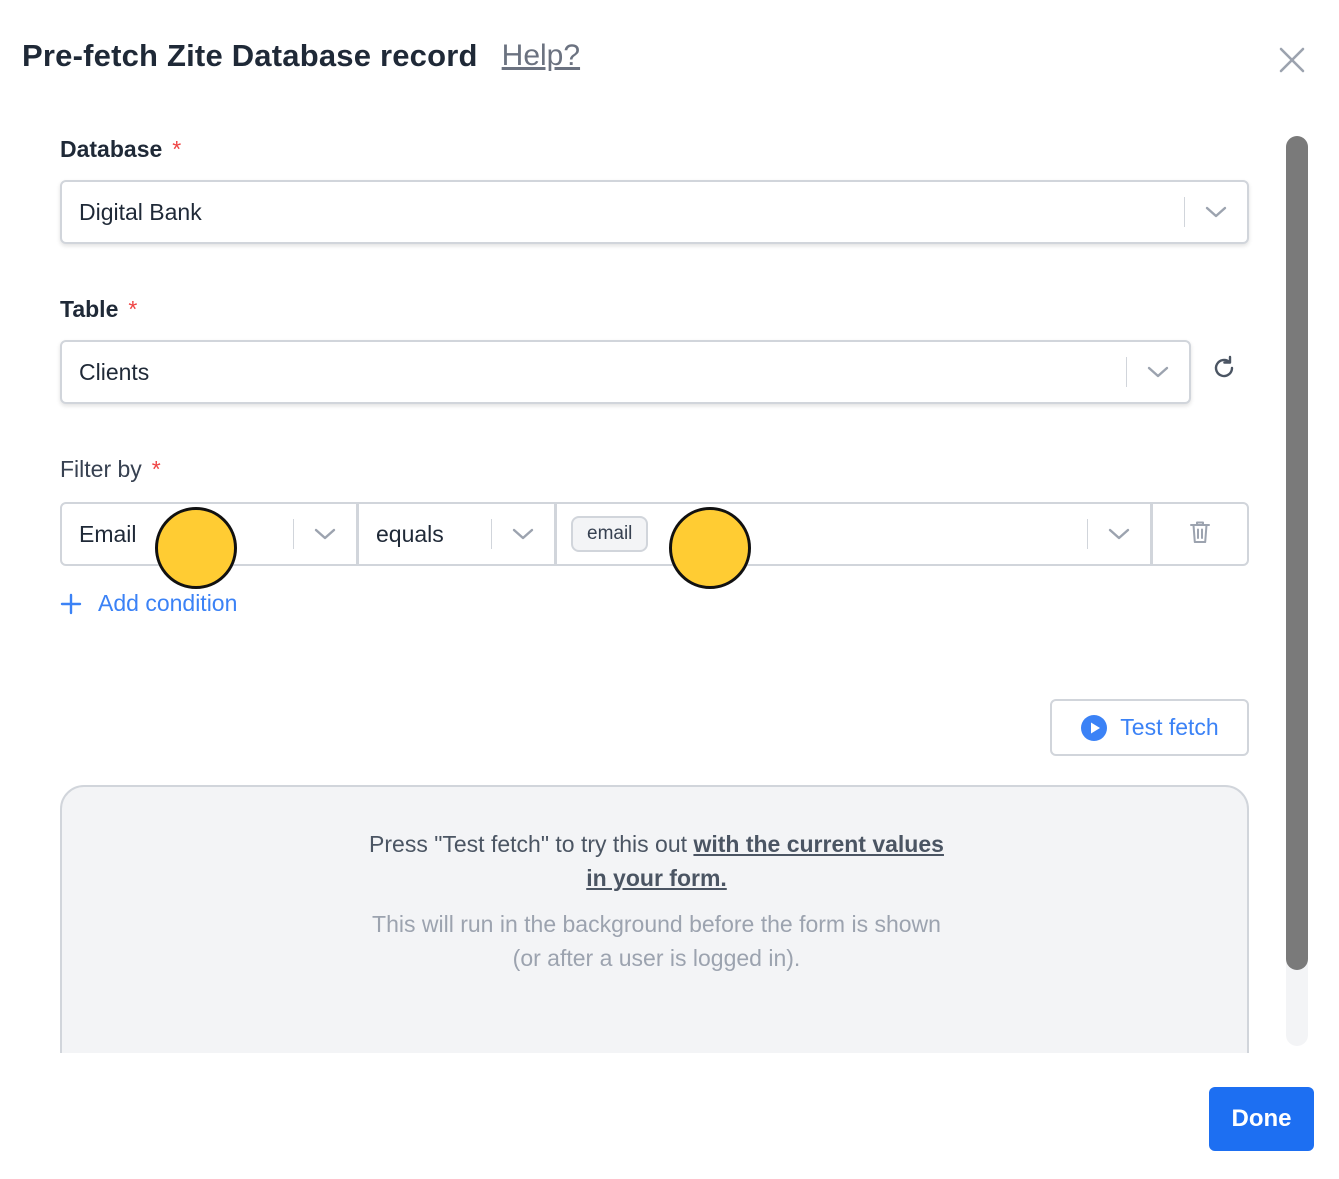 The image size is (1339, 1179). I want to click on refresh-icon, so click(1224, 366).